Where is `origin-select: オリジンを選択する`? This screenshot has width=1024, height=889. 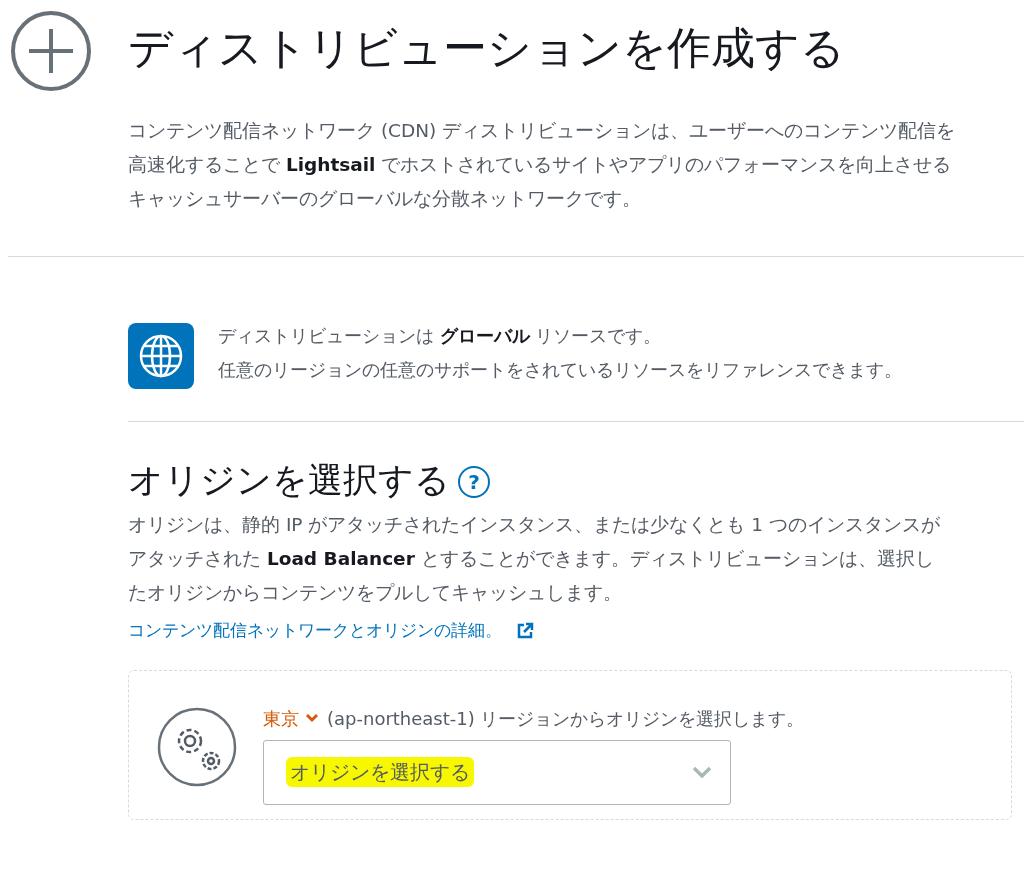 origin-select: オリジンを選択する is located at coordinates (497, 772).